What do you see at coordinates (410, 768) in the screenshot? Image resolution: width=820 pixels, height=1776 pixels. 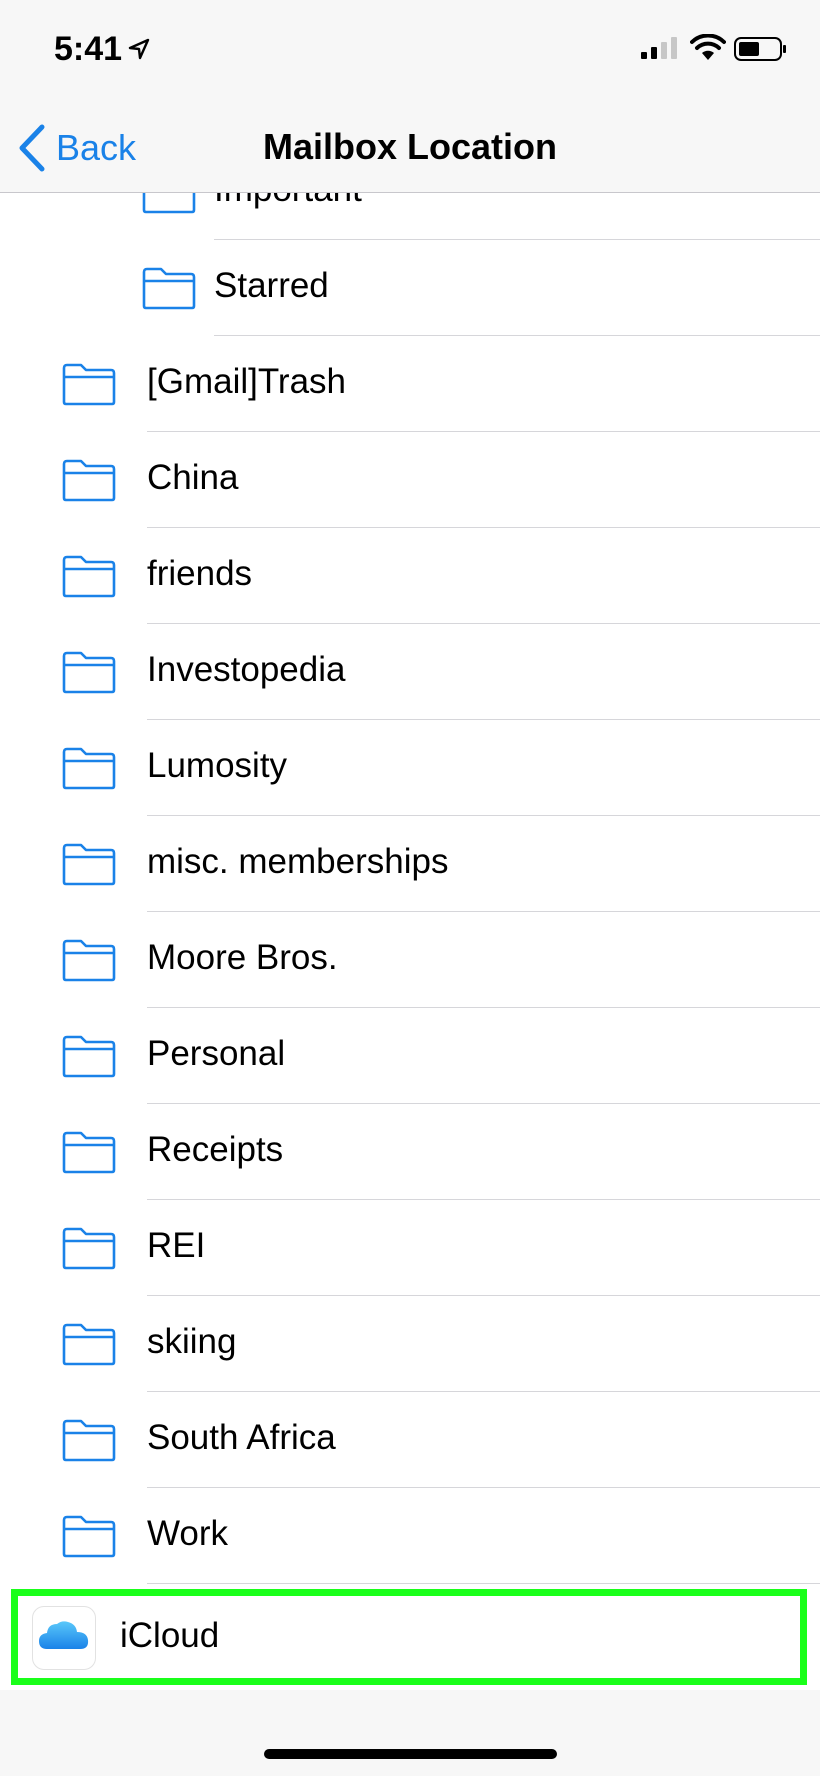 I see `list-item: Lumosity` at bounding box center [410, 768].